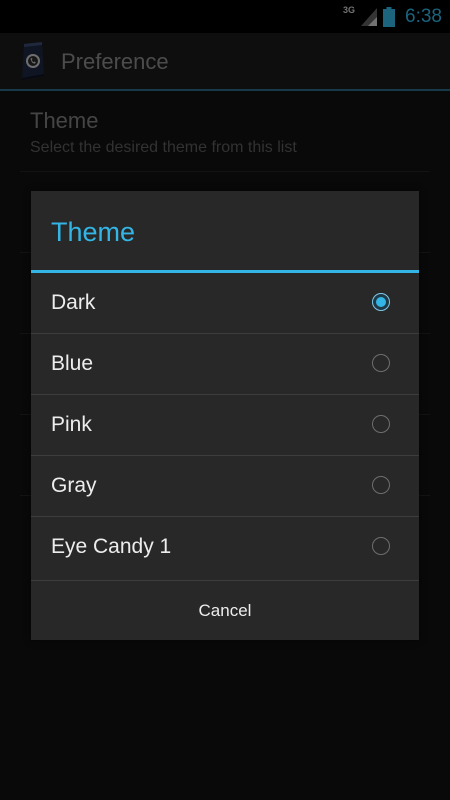  Describe the element at coordinates (225, 547) in the screenshot. I see `theme-option-eye-candy-1: Eye Candy 1` at that location.